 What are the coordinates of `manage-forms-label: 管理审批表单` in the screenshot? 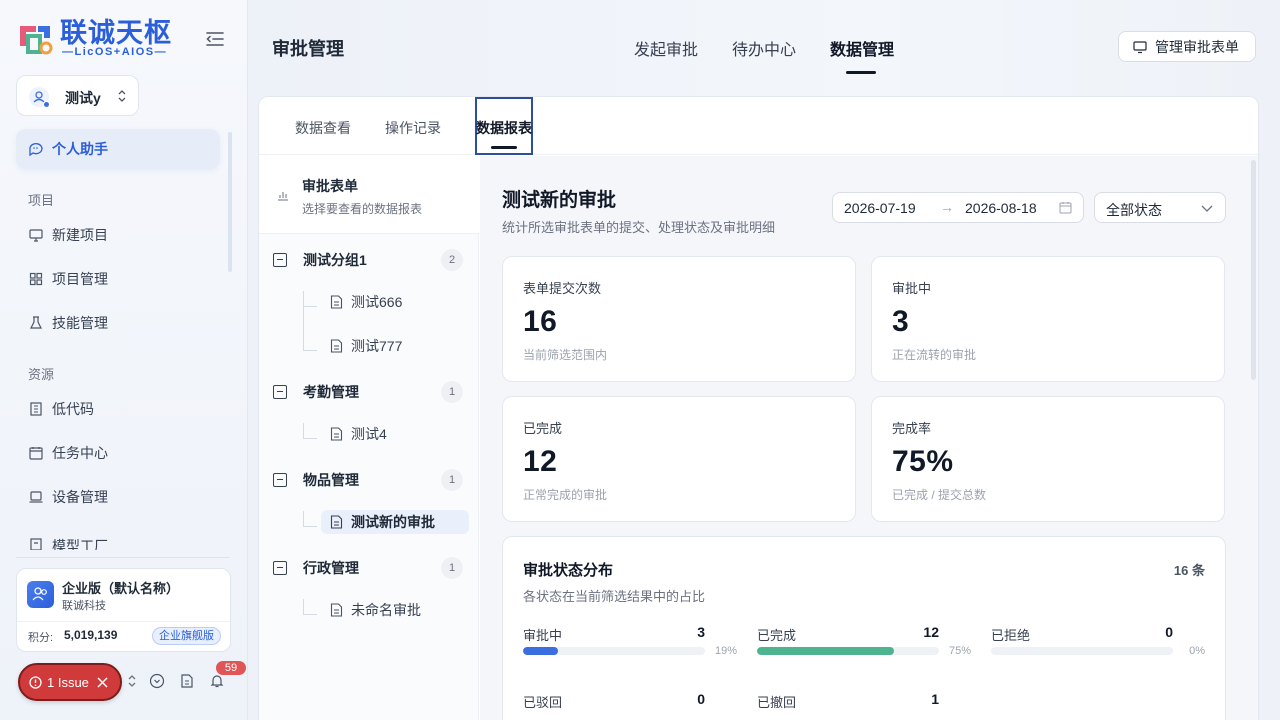 It's located at (1197, 46).